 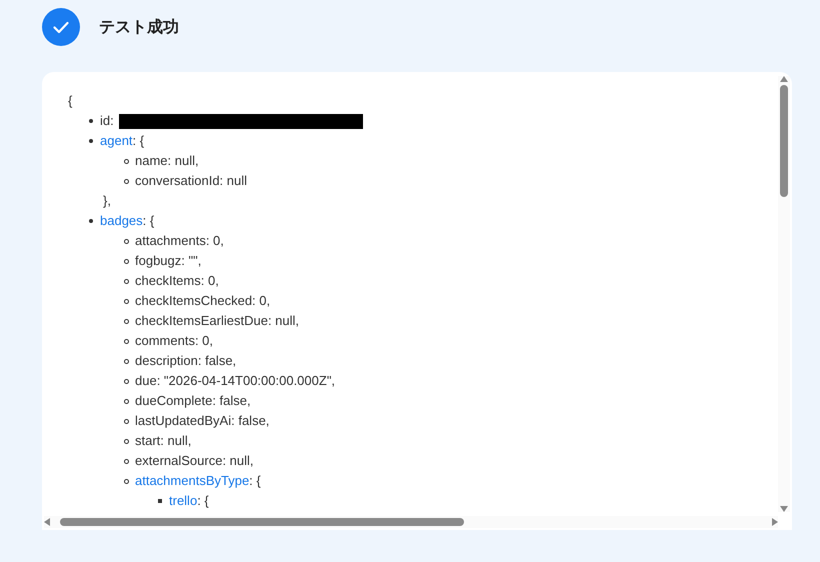 I want to click on json-text: start: null,, so click(x=163, y=441).